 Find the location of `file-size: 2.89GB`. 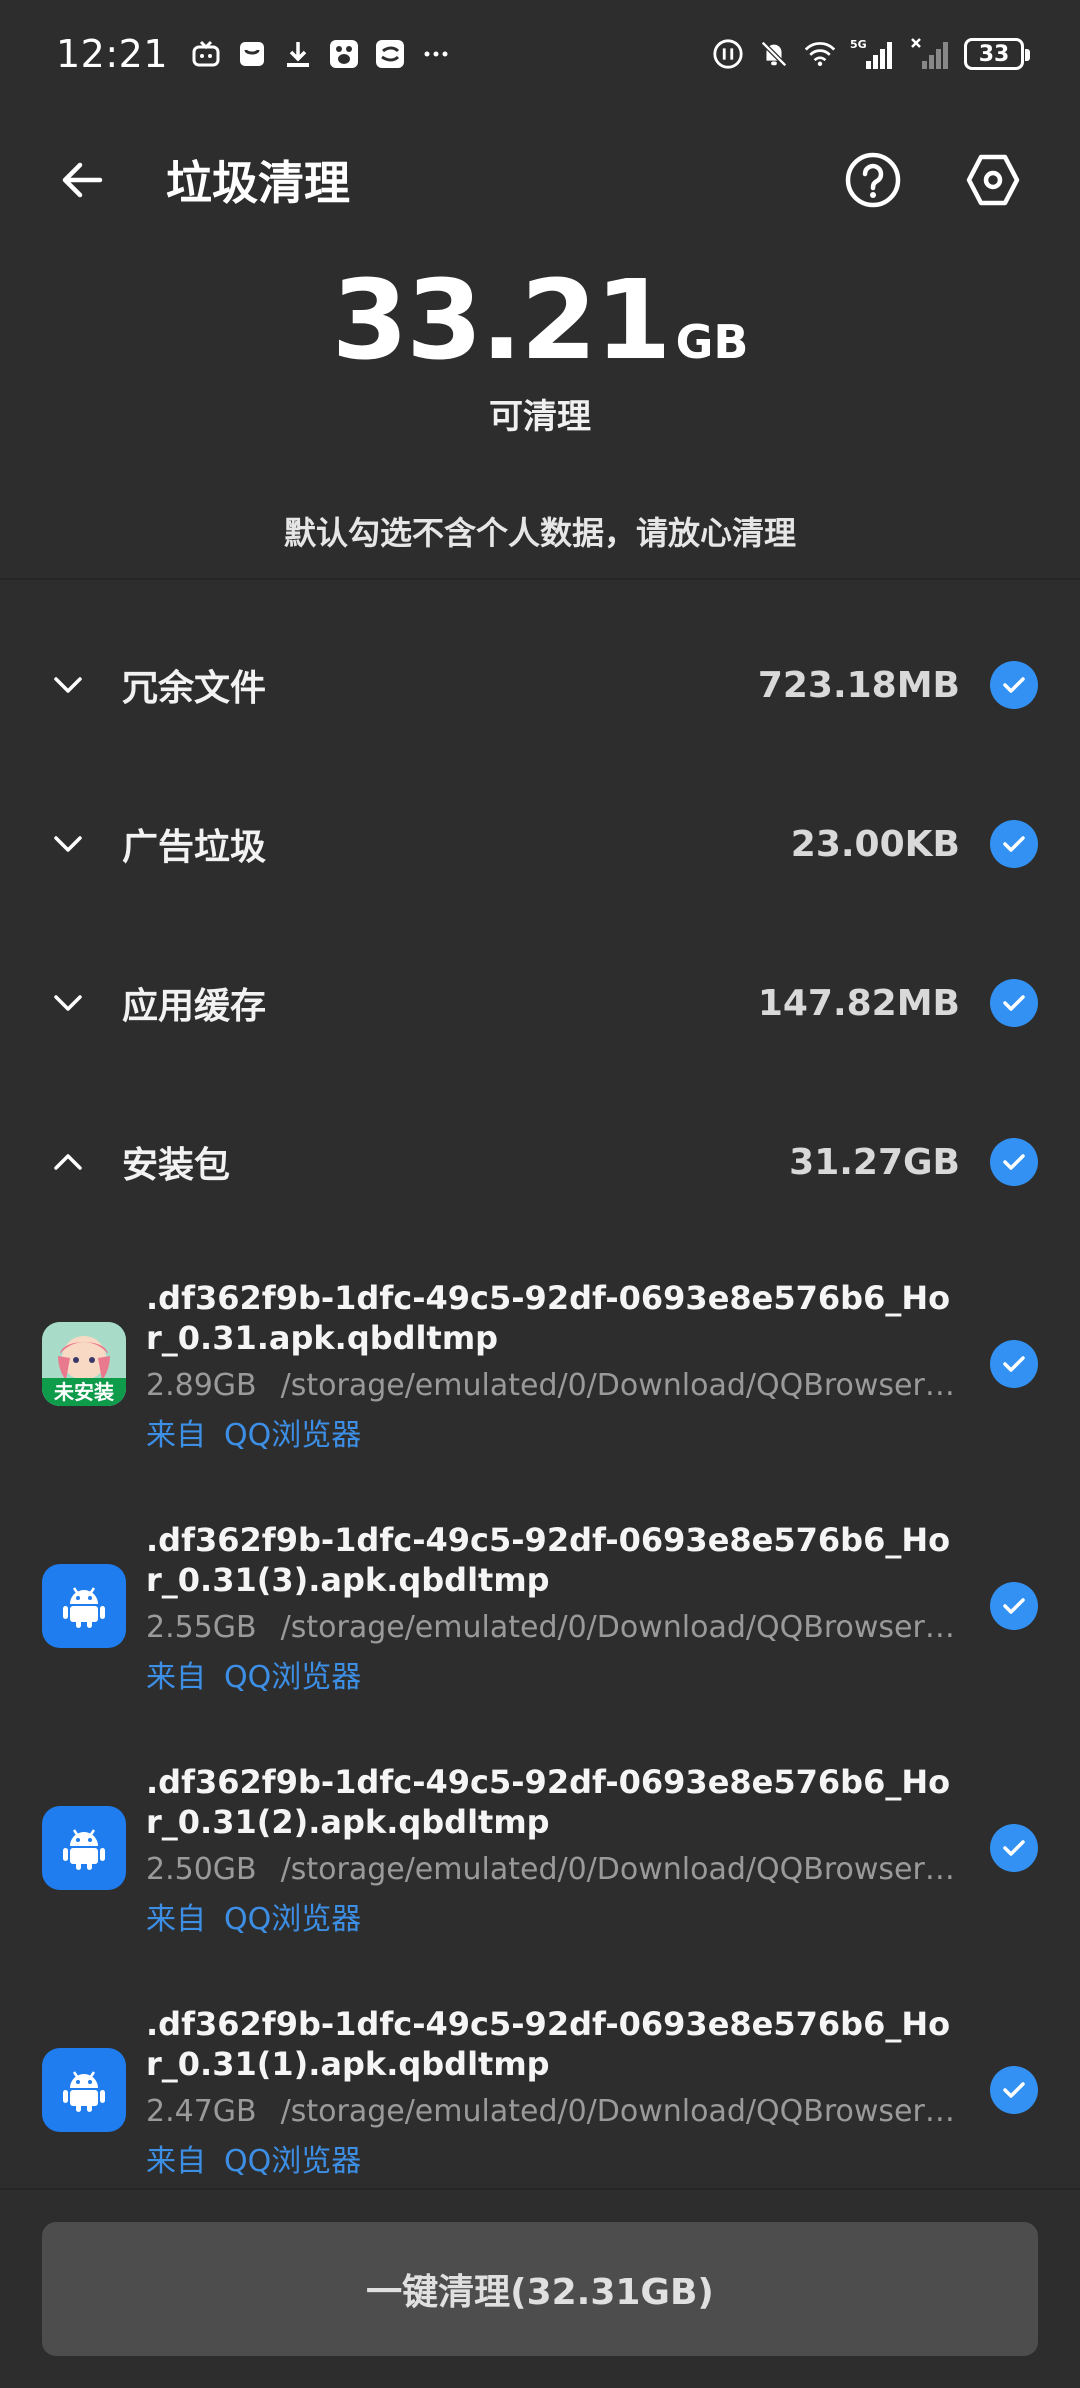

file-size: 2.89GB is located at coordinates (201, 1385).